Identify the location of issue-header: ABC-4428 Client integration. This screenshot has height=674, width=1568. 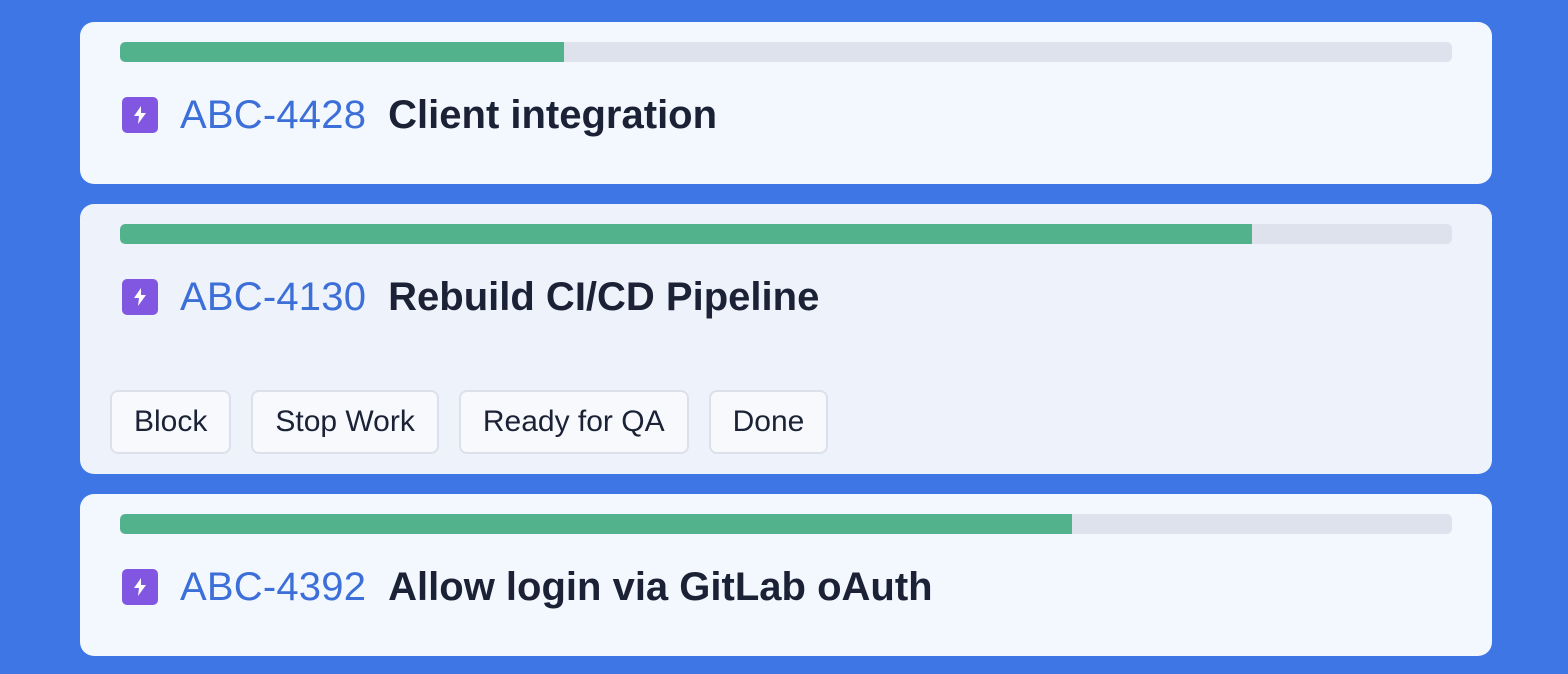
(419, 115).